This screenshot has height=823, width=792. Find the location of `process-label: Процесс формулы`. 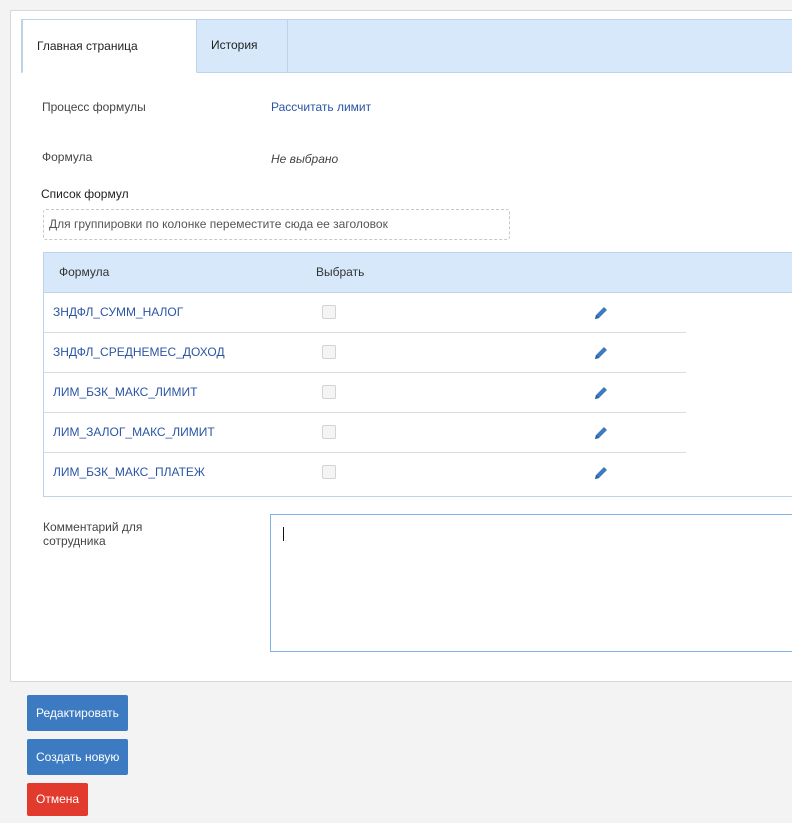

process-label: Процесс формулы is located at coordinates (94, 107).